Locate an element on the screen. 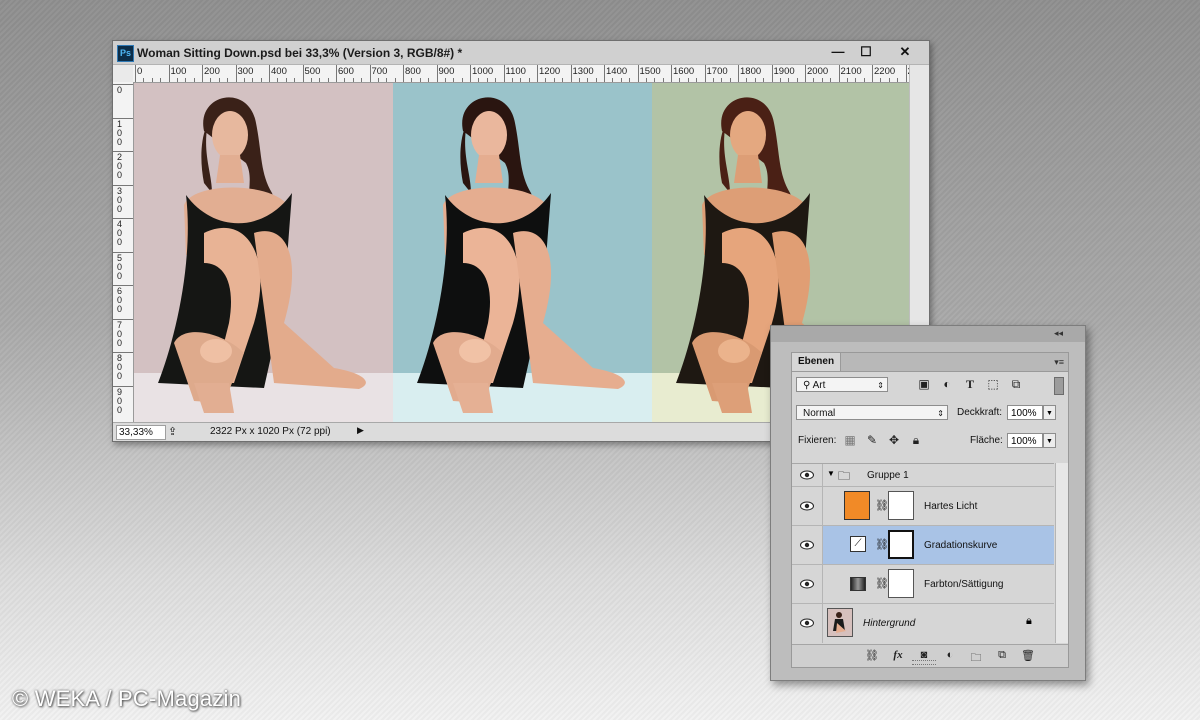  layer-name: Farbton/Sättigung is located at coordinates (964, 584).